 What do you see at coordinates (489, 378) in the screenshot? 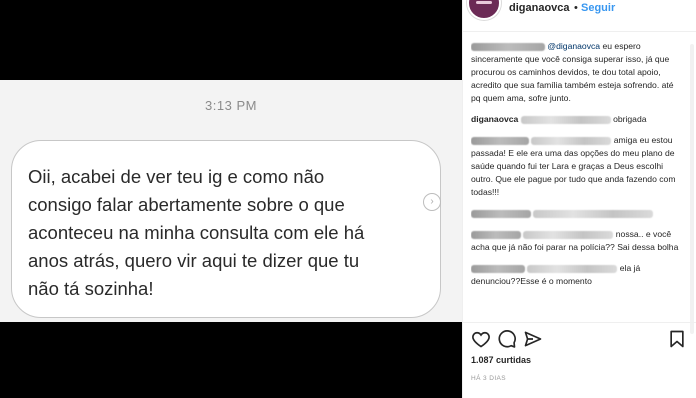
I see `post-timestamp: HÁ 3 DIAS` at bounding box center [489, 378].